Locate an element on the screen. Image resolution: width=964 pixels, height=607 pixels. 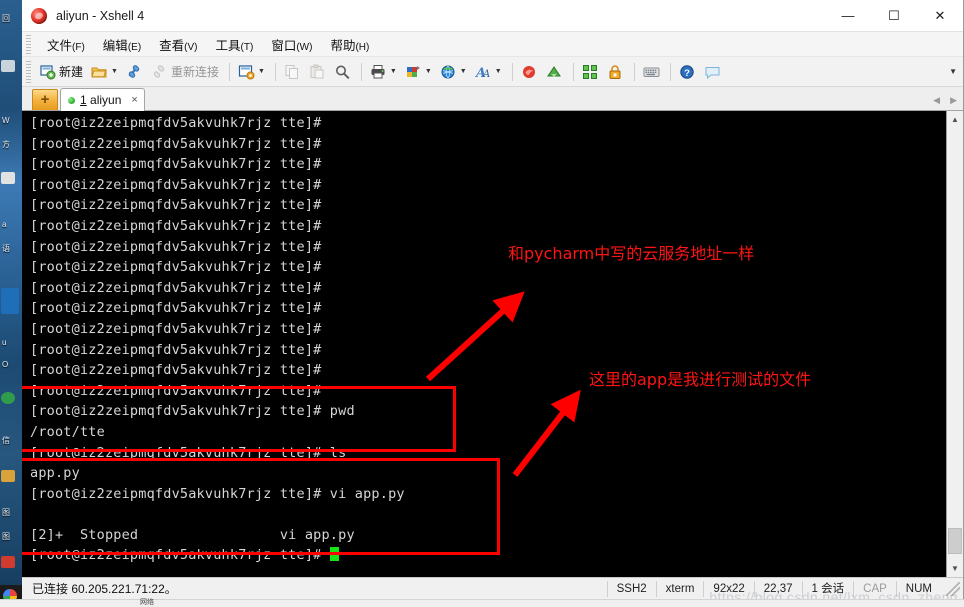
scroll-up-icon: ▲ is located at coordinates (955, 119).